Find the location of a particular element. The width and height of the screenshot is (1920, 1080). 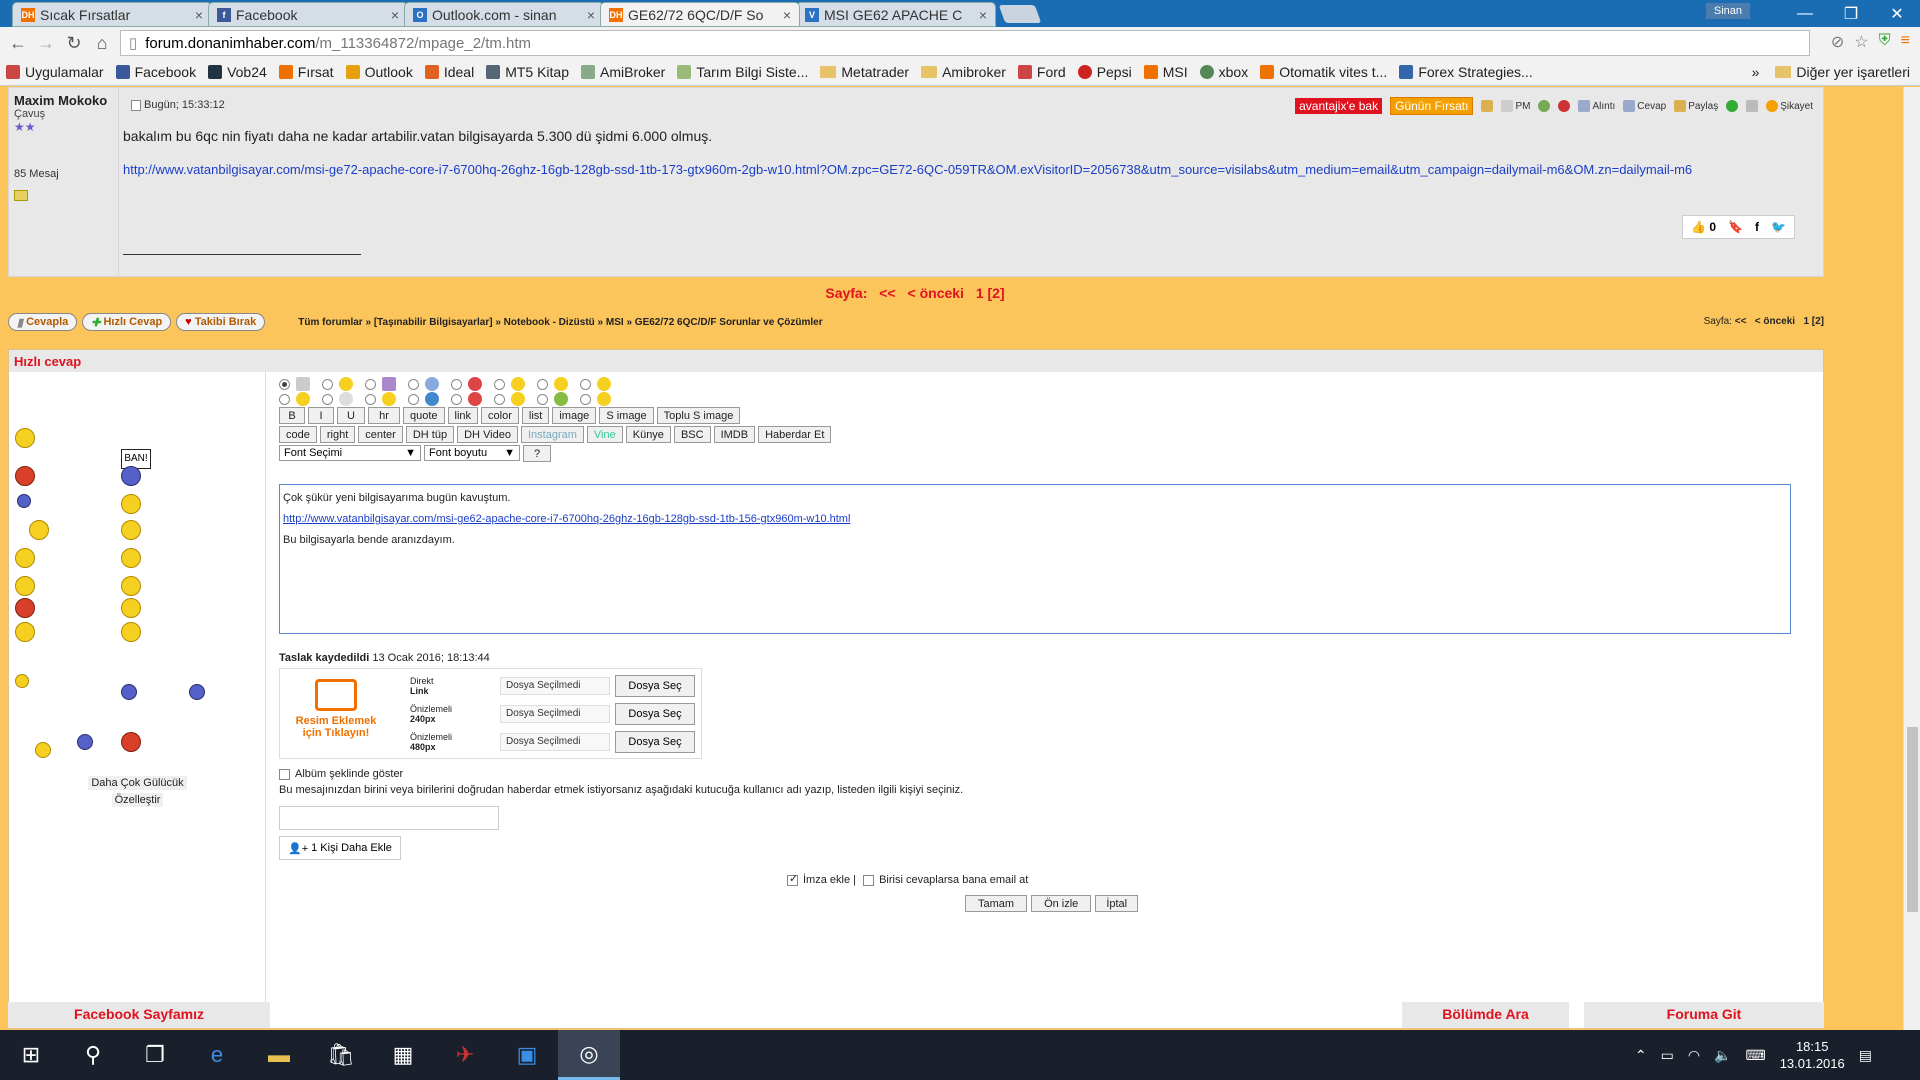

minimize-icon: — is located at coordinates (1805, 13).